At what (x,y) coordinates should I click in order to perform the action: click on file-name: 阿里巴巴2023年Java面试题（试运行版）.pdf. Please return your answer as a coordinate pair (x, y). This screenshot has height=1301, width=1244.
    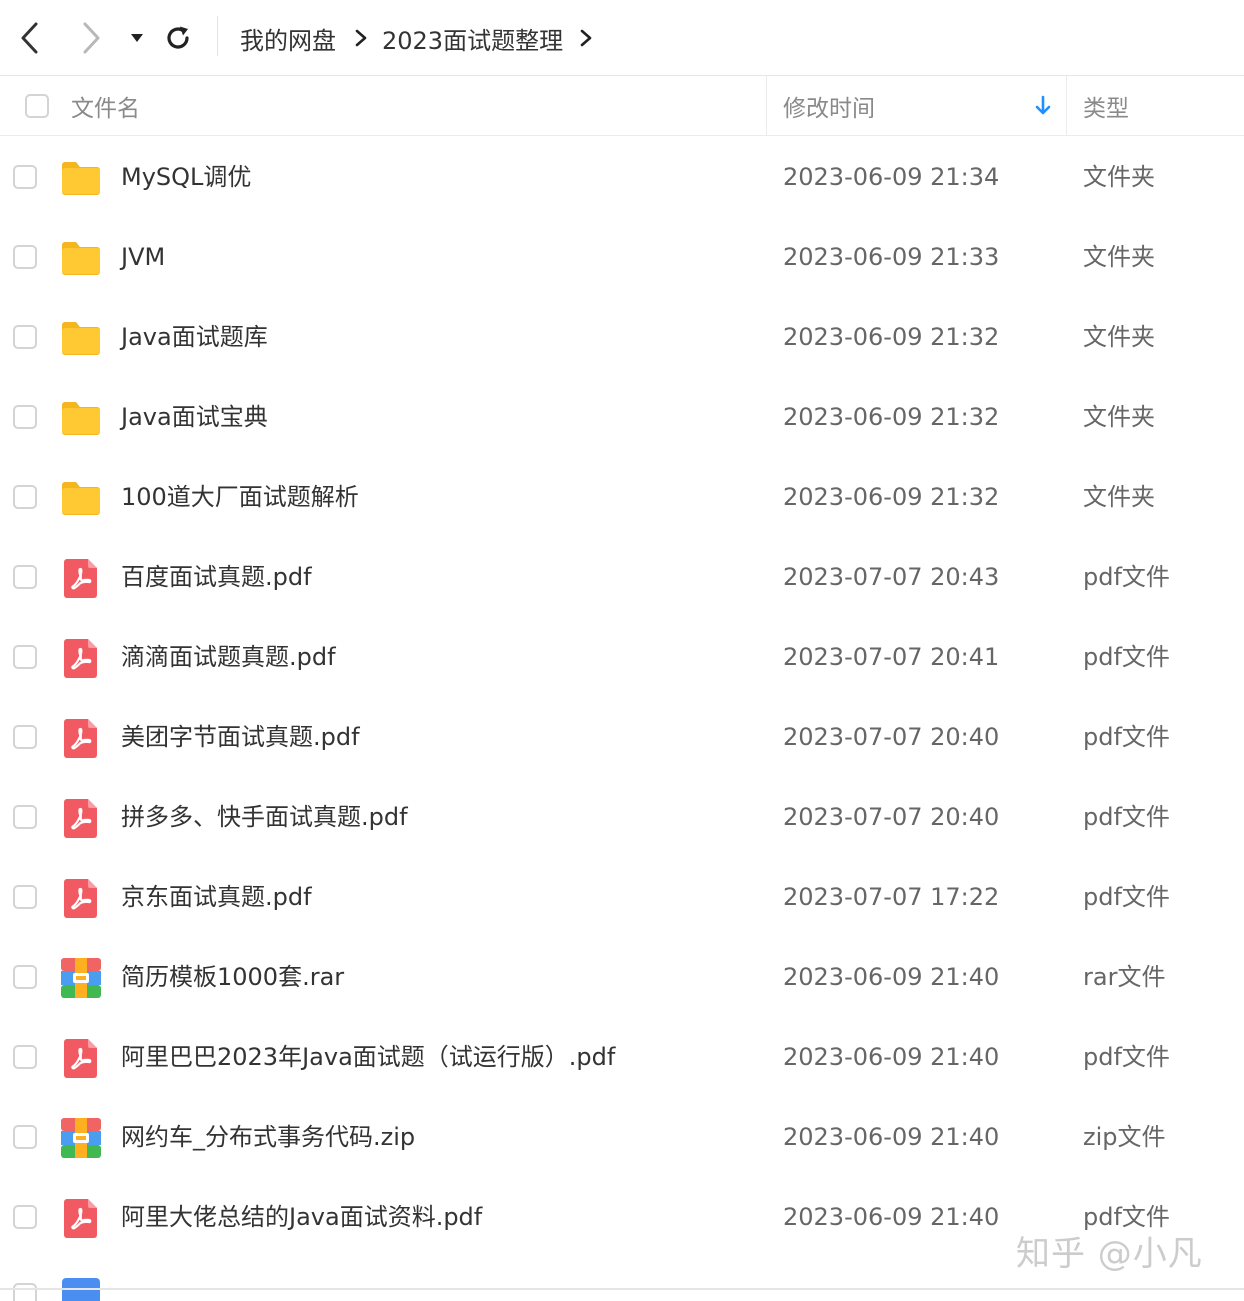
    Looking at the image, I should click on (368, 1057).